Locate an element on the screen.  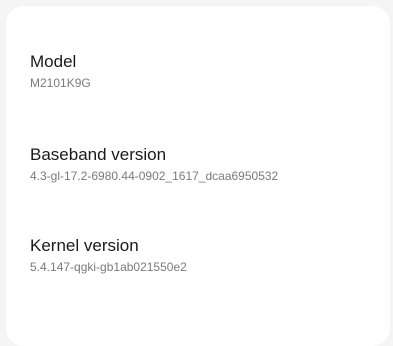
info-item-title: Baseband version is located at coordinates (98, 154).